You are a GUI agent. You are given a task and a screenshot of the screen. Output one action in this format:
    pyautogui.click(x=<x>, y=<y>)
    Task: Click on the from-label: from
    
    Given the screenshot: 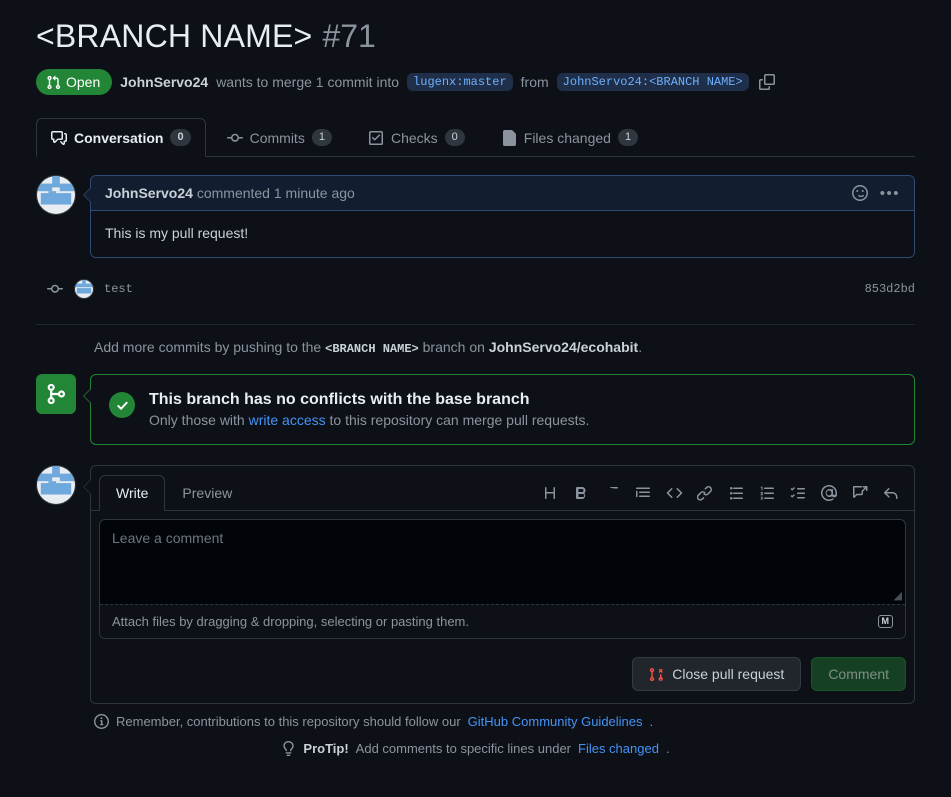 What is the action you would take?
    pyautogui.click(x=534, y=82)
    